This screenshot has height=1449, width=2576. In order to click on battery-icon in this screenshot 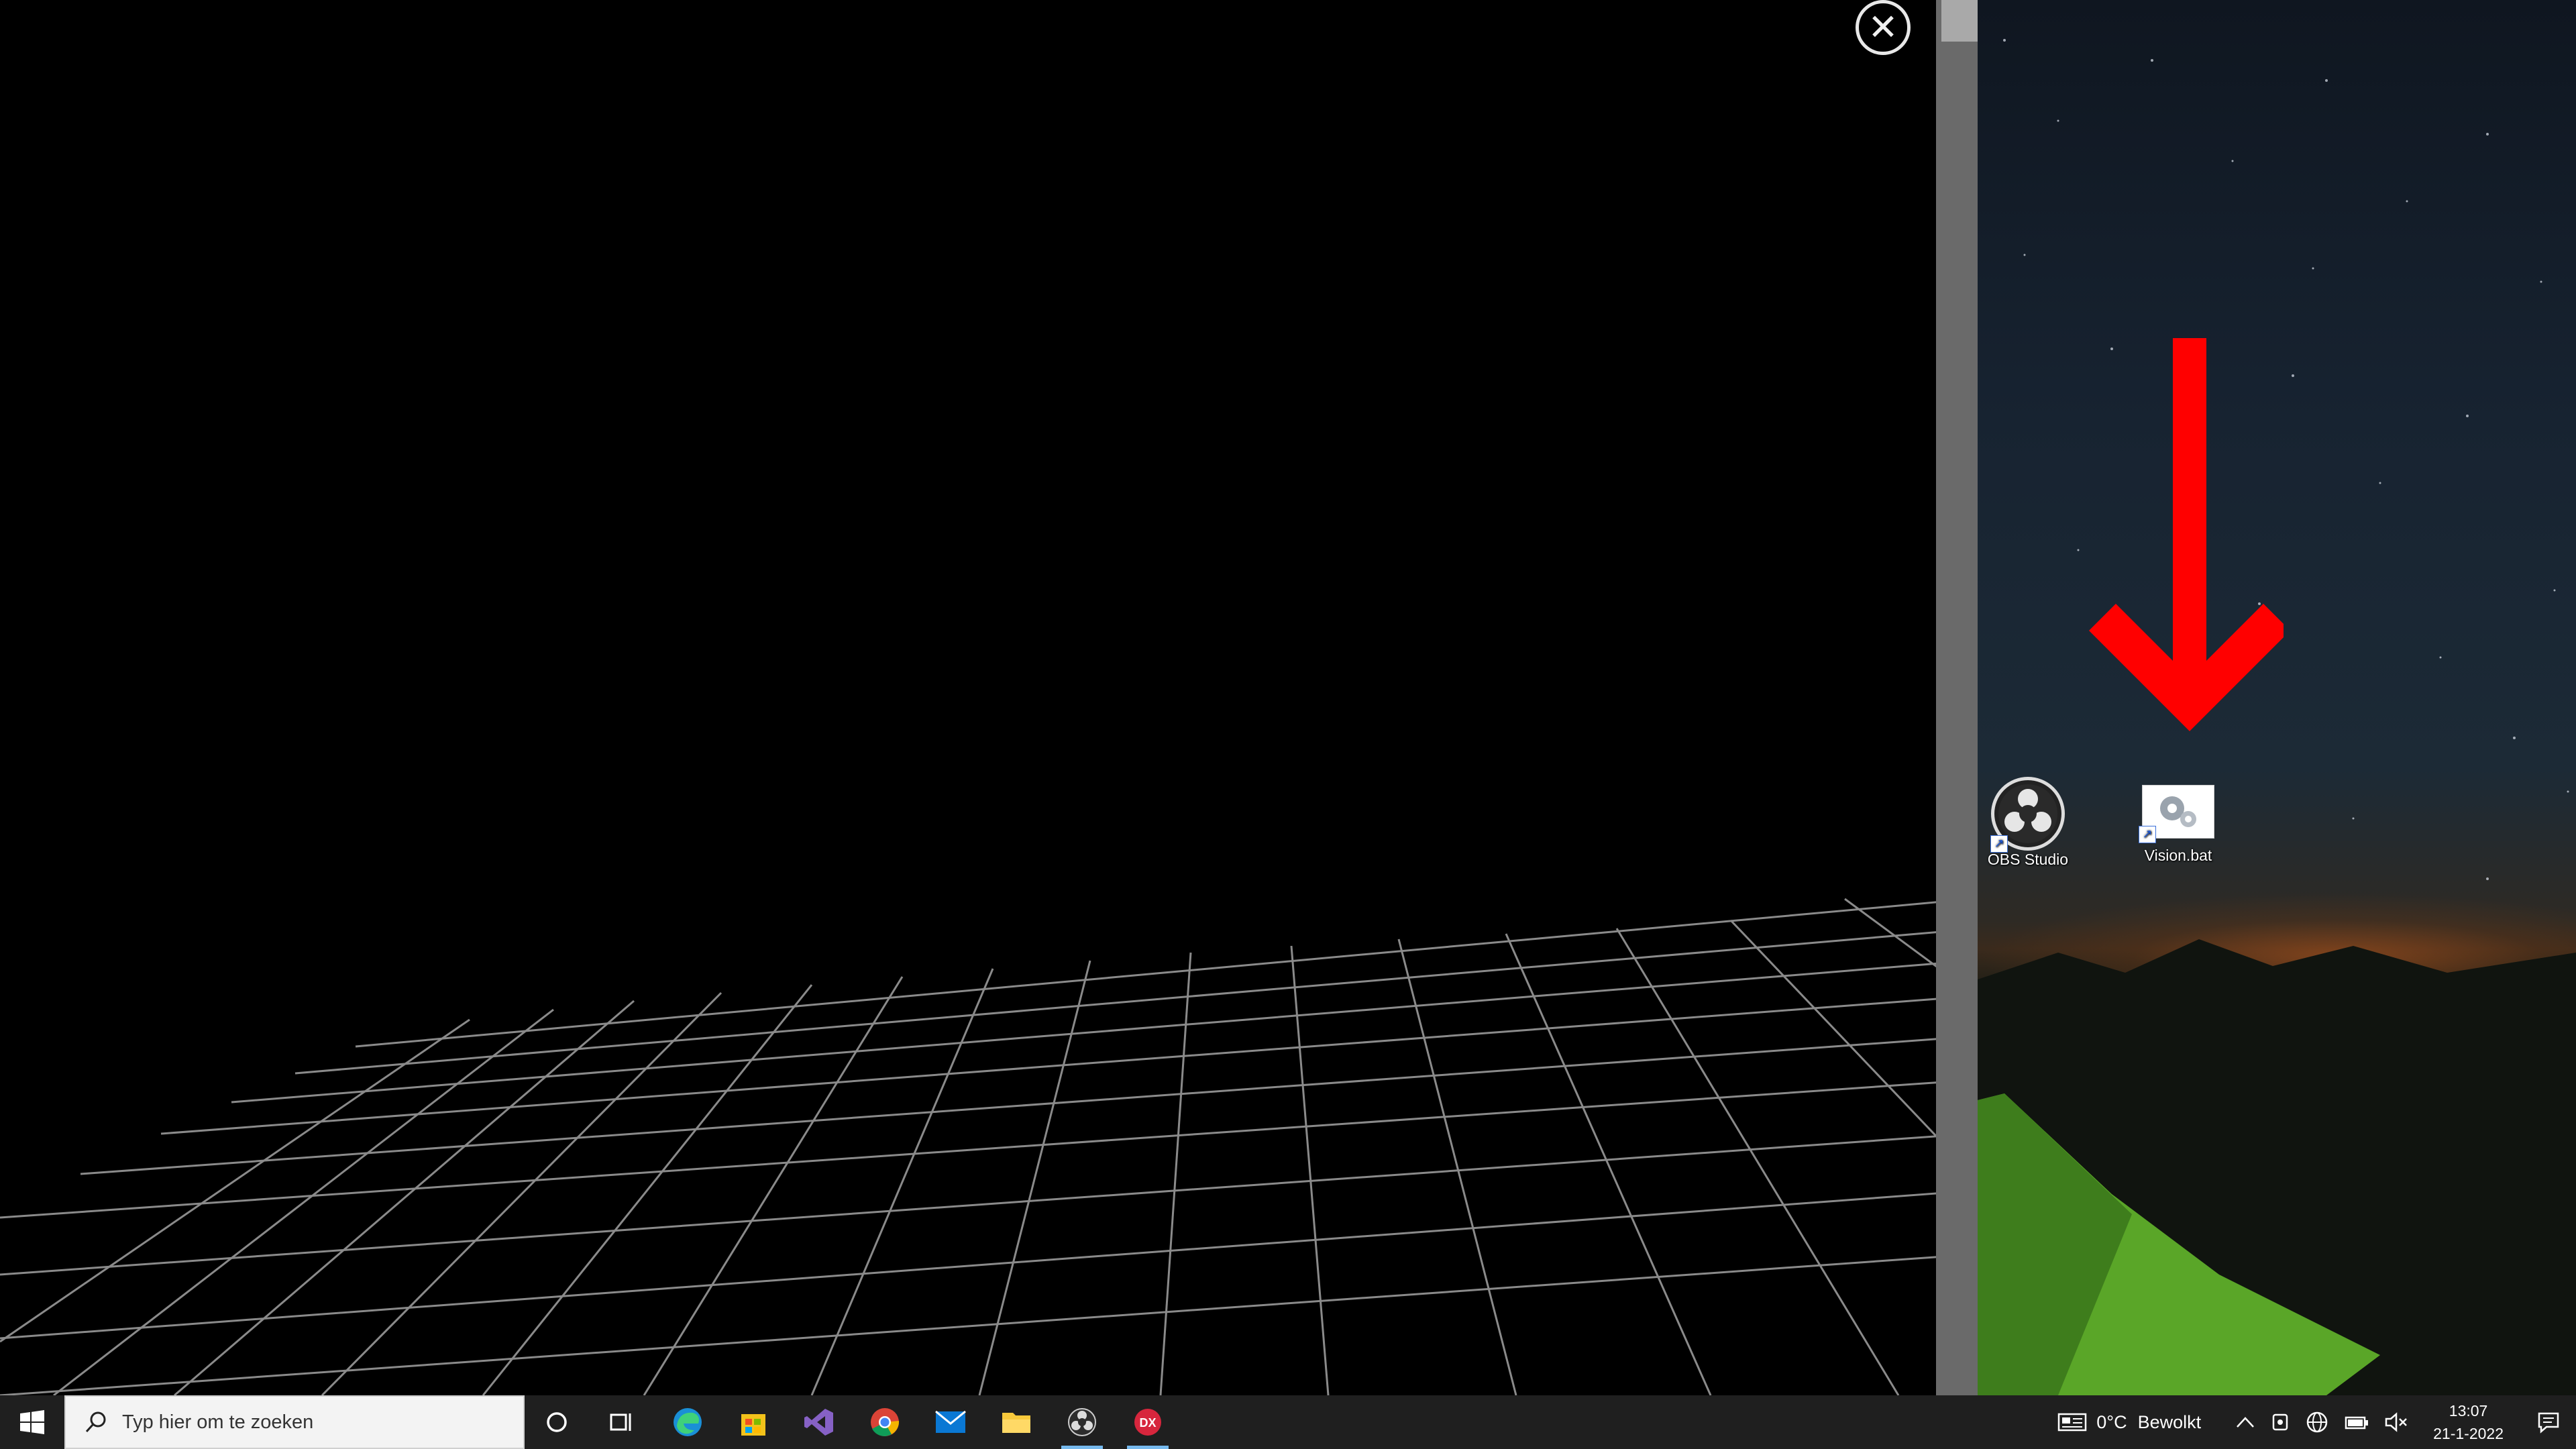, I will do `click(2357, 1423)`.